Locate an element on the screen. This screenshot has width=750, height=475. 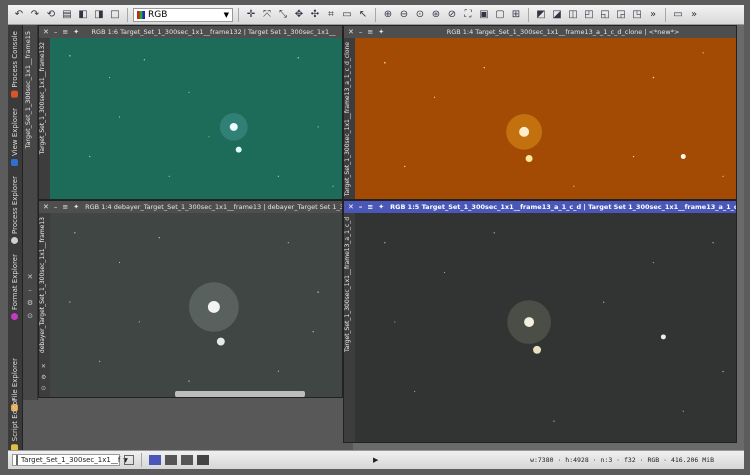
horizontal-scrollbar is located at coordinates (240, 394).